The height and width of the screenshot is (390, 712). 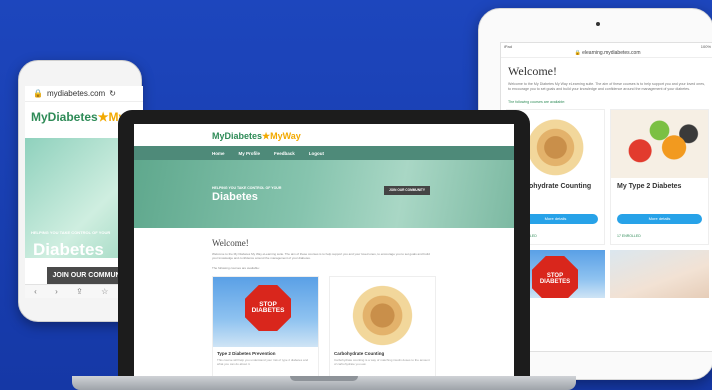 I want to click on nav-my-profile: My Profile, so click(x=250, y=153).